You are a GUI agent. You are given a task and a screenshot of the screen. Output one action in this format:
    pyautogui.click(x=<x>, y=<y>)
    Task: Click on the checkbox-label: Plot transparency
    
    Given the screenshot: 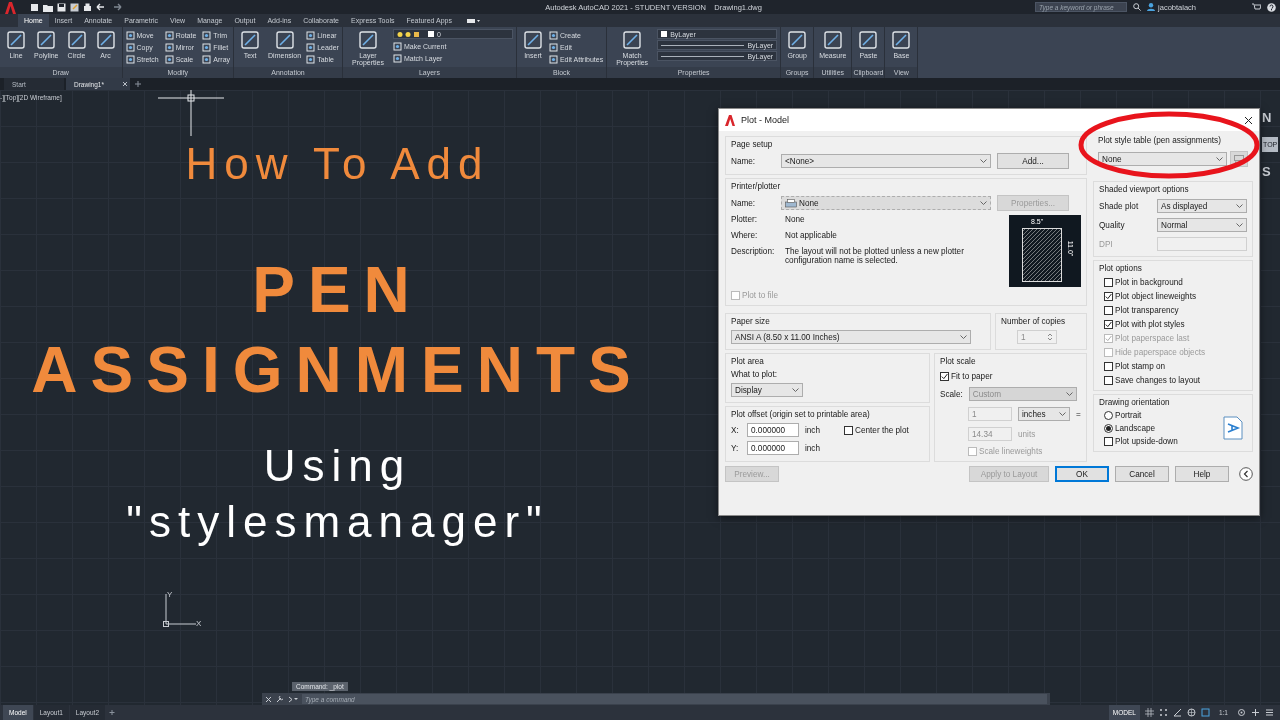 What is the action you would take?
    pyautogui.click(x=1147, y=310)
    